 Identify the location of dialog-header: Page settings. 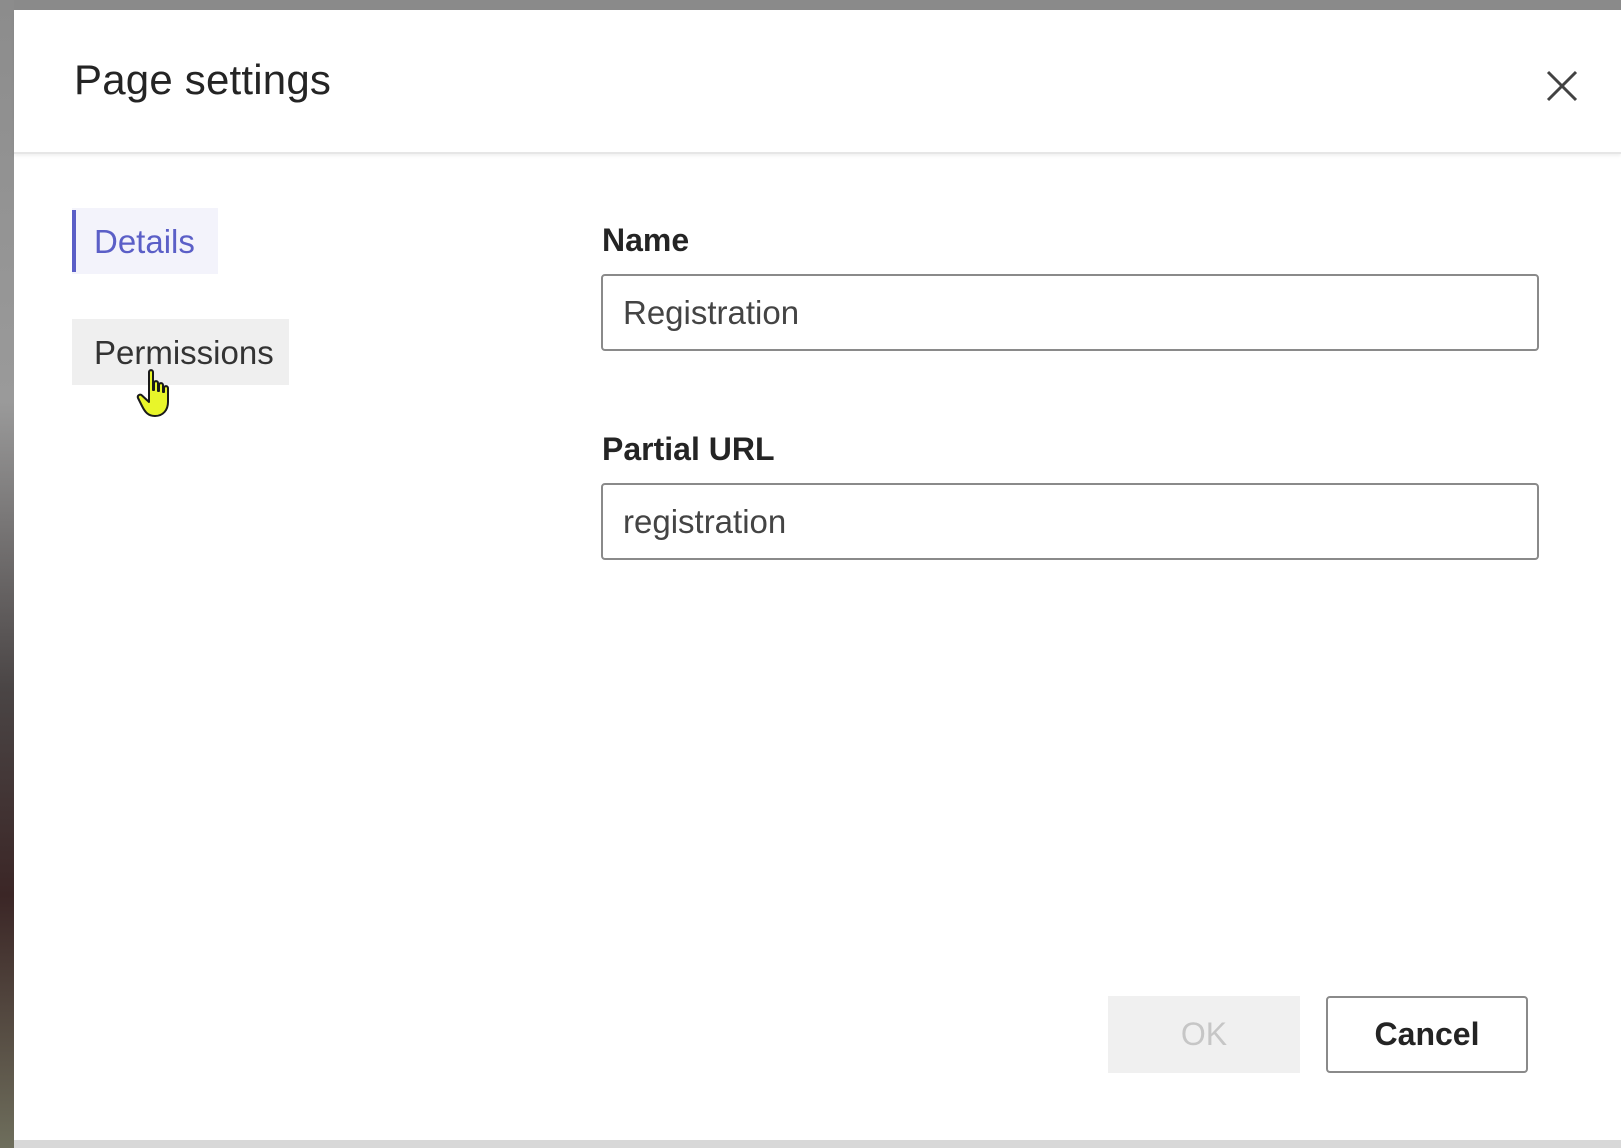
(817, 82).